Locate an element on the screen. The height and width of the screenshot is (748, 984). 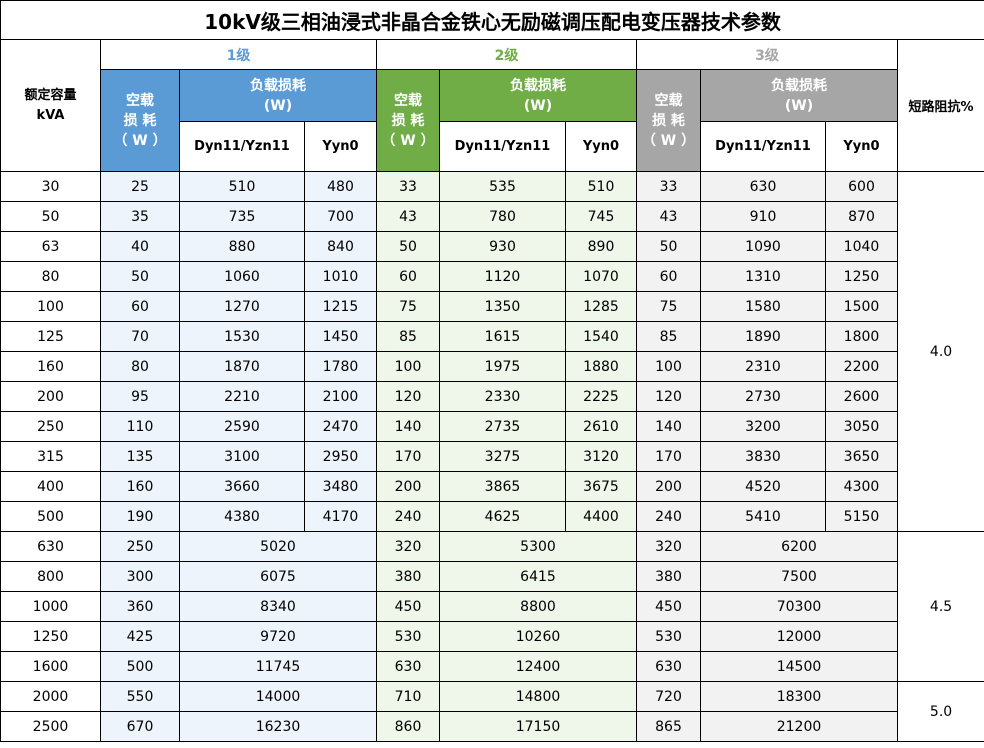
table-row: 1000 360 8340 450 8800 450 70300 is located at coordinates (492, 606).